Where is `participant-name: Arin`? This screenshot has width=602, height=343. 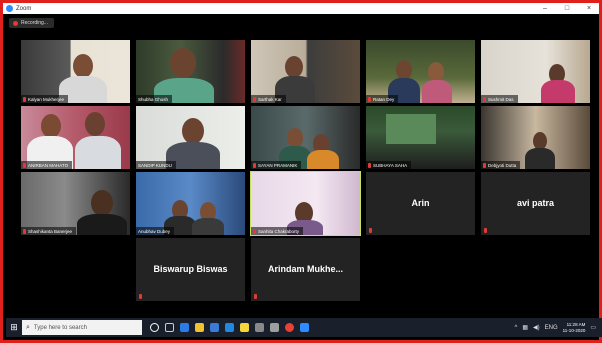
participant-name: Arin is located at coordinates (420, 203).